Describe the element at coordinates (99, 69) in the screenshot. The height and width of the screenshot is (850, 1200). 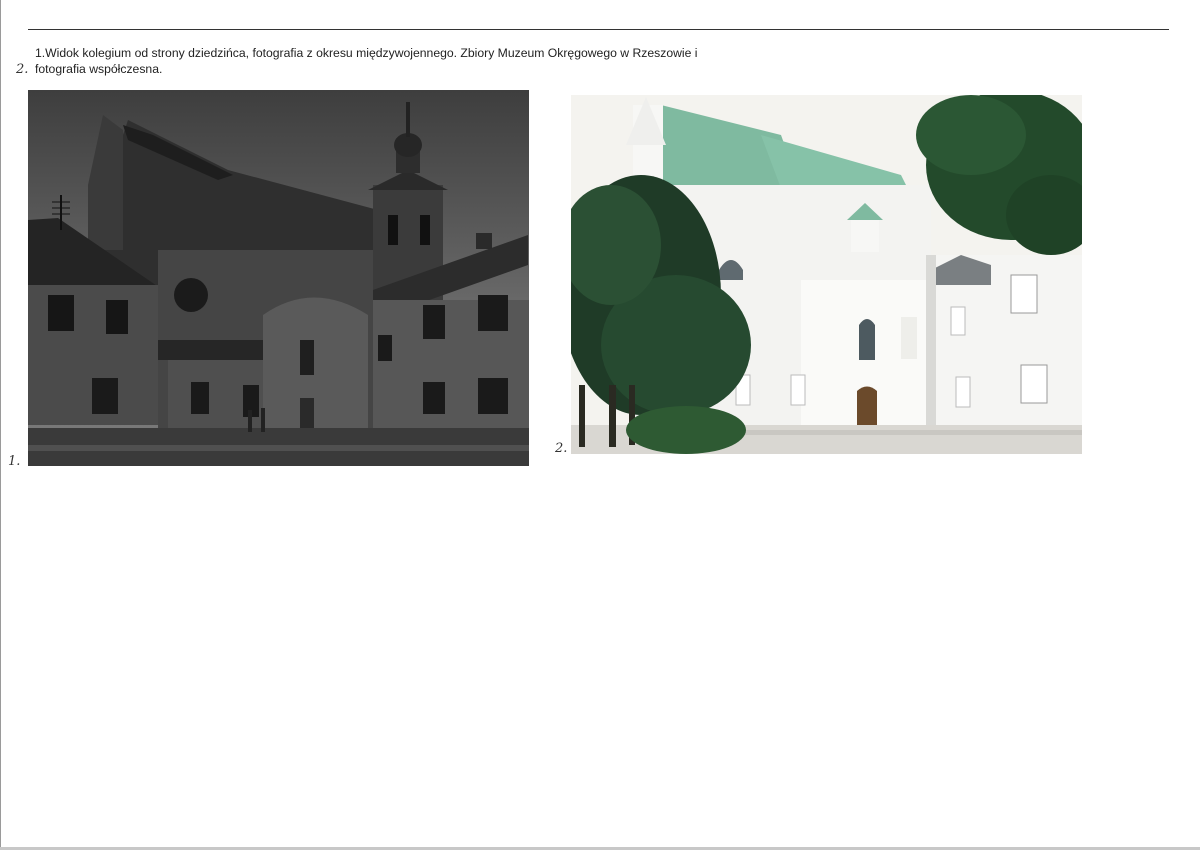
I see `caption-line-2: fotografia współczesna.` at that location.